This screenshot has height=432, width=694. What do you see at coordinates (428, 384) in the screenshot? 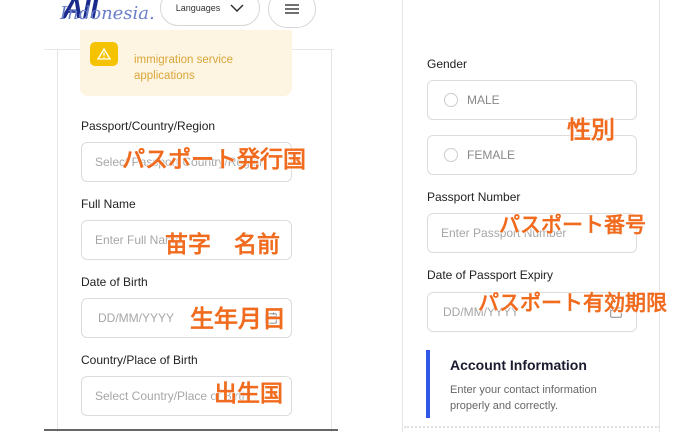
I see `account-info-accent-bar` at bounding box center [428, 384].